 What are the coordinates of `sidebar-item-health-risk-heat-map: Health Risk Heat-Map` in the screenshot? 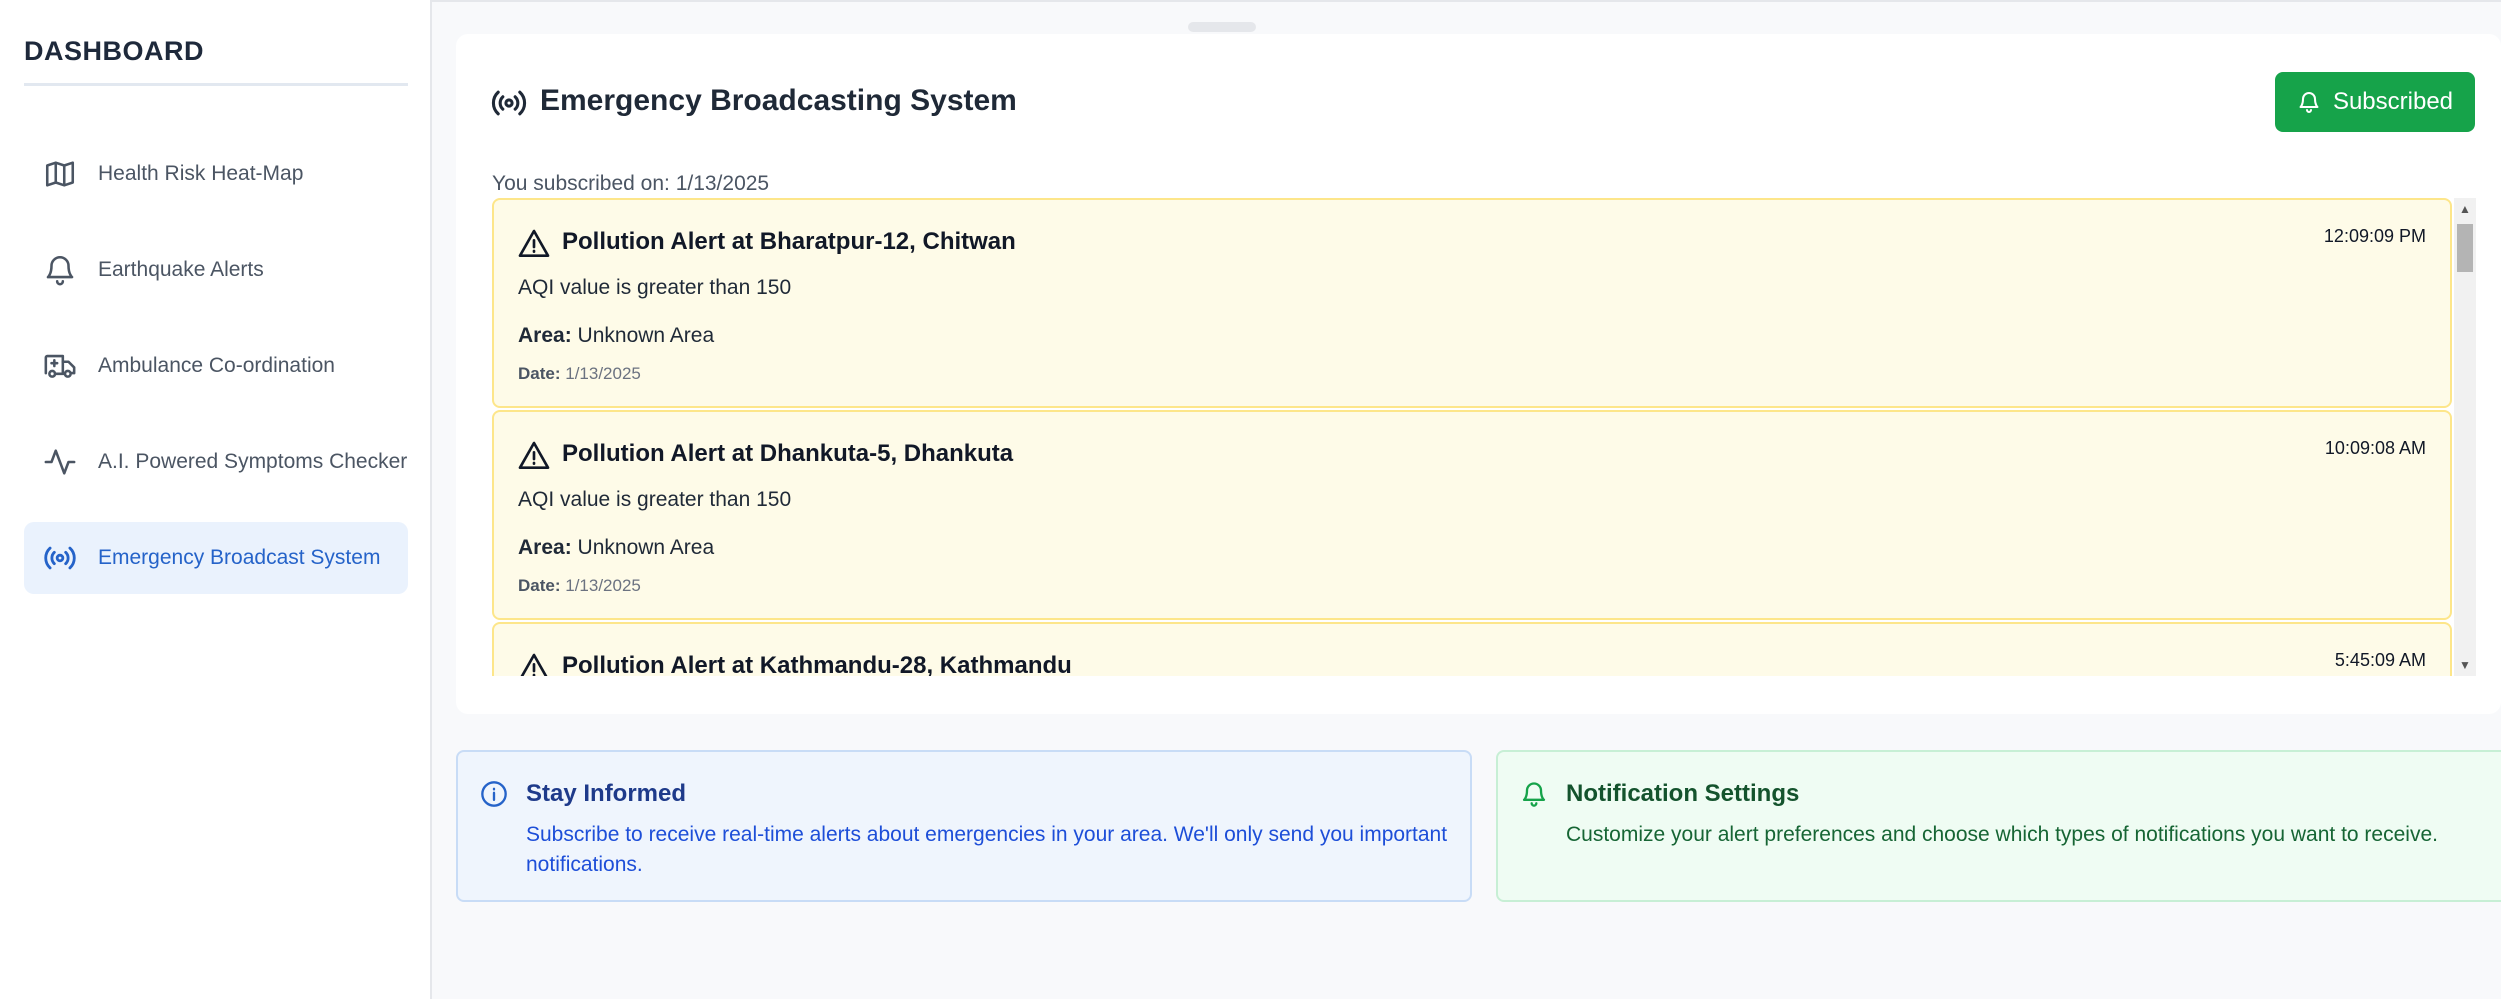 It's located at (216, 174).